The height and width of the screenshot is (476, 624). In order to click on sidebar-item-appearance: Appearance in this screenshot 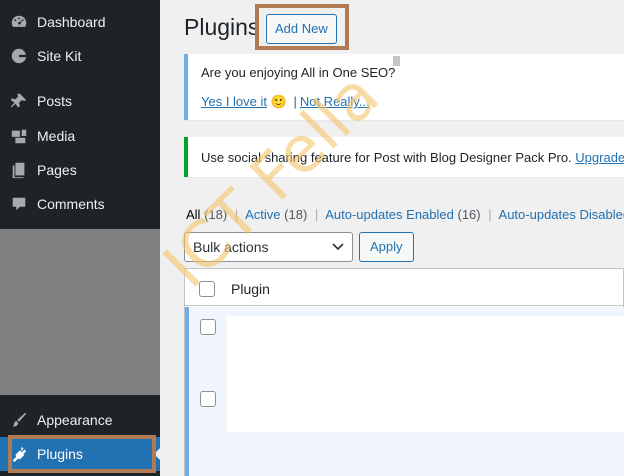, I will do `click(80, 420)`.